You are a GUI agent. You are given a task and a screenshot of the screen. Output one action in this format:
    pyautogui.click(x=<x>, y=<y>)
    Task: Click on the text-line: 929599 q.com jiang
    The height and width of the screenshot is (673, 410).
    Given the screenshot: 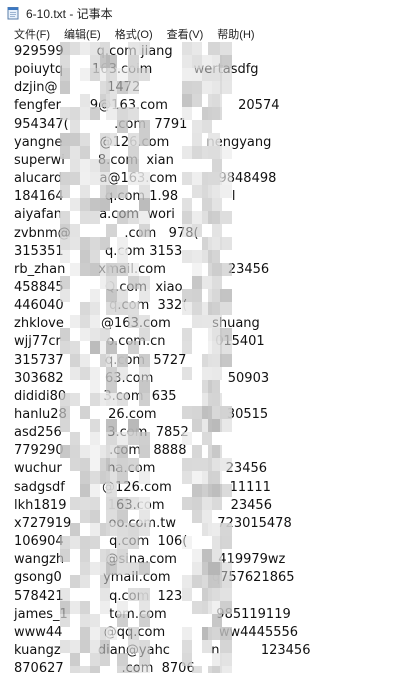 What is the action you would take?
    pyautogui.click(x=93, y=51)
    